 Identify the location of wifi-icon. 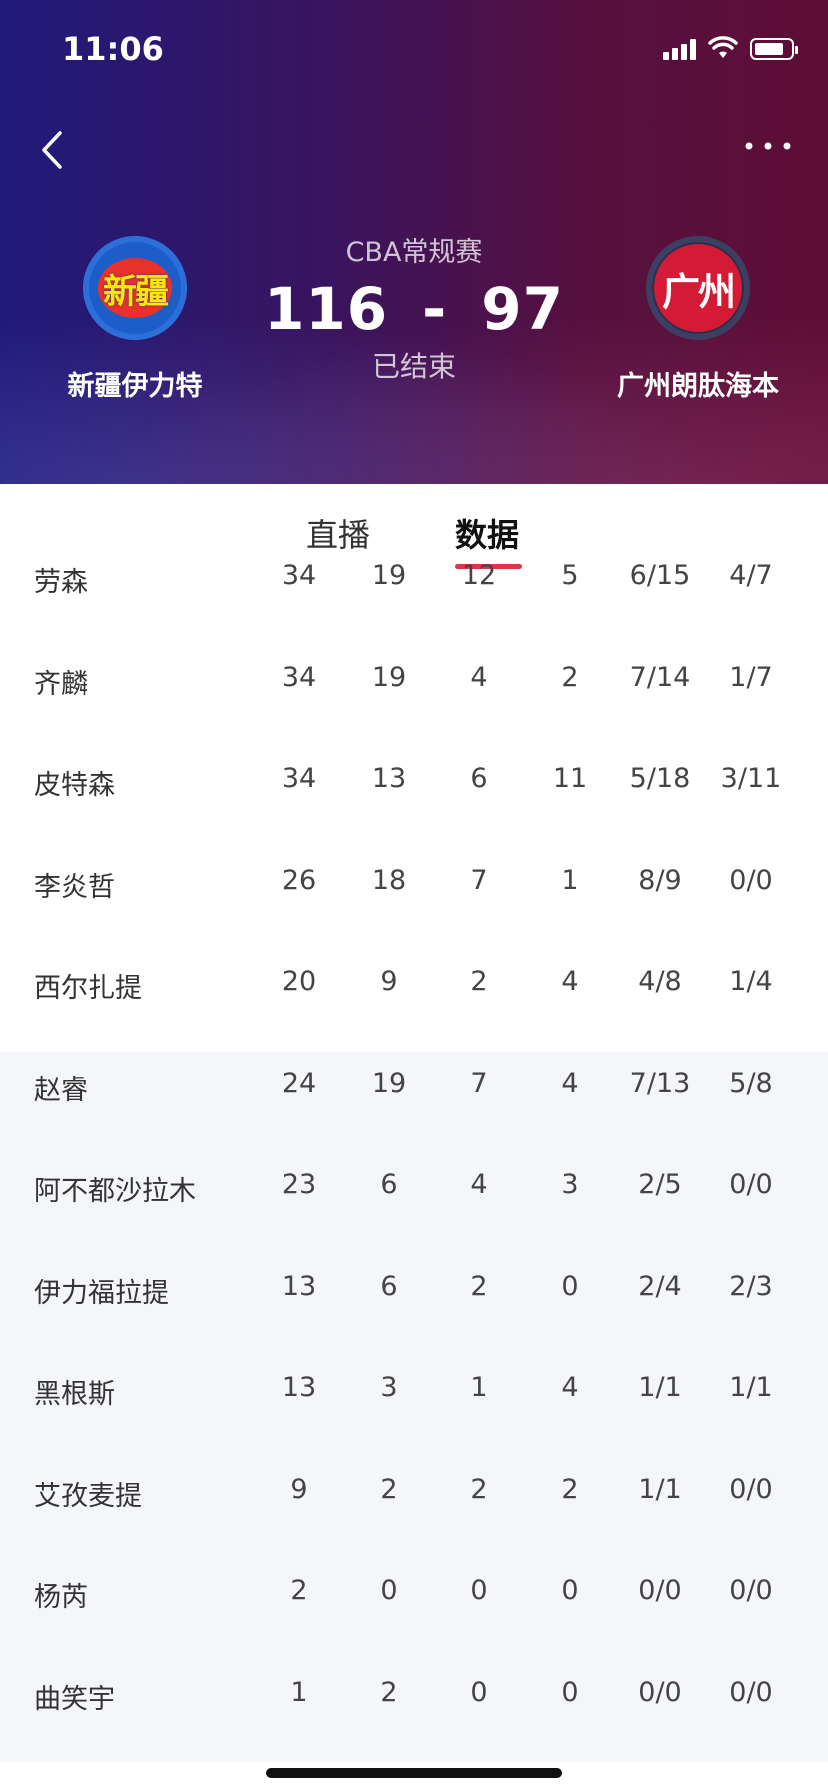
(723, 47).